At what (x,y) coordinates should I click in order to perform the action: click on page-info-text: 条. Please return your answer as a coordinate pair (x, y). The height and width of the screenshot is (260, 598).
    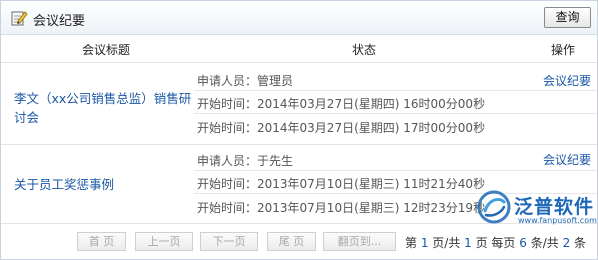
    Looking at the image, I should click on (578, 243).